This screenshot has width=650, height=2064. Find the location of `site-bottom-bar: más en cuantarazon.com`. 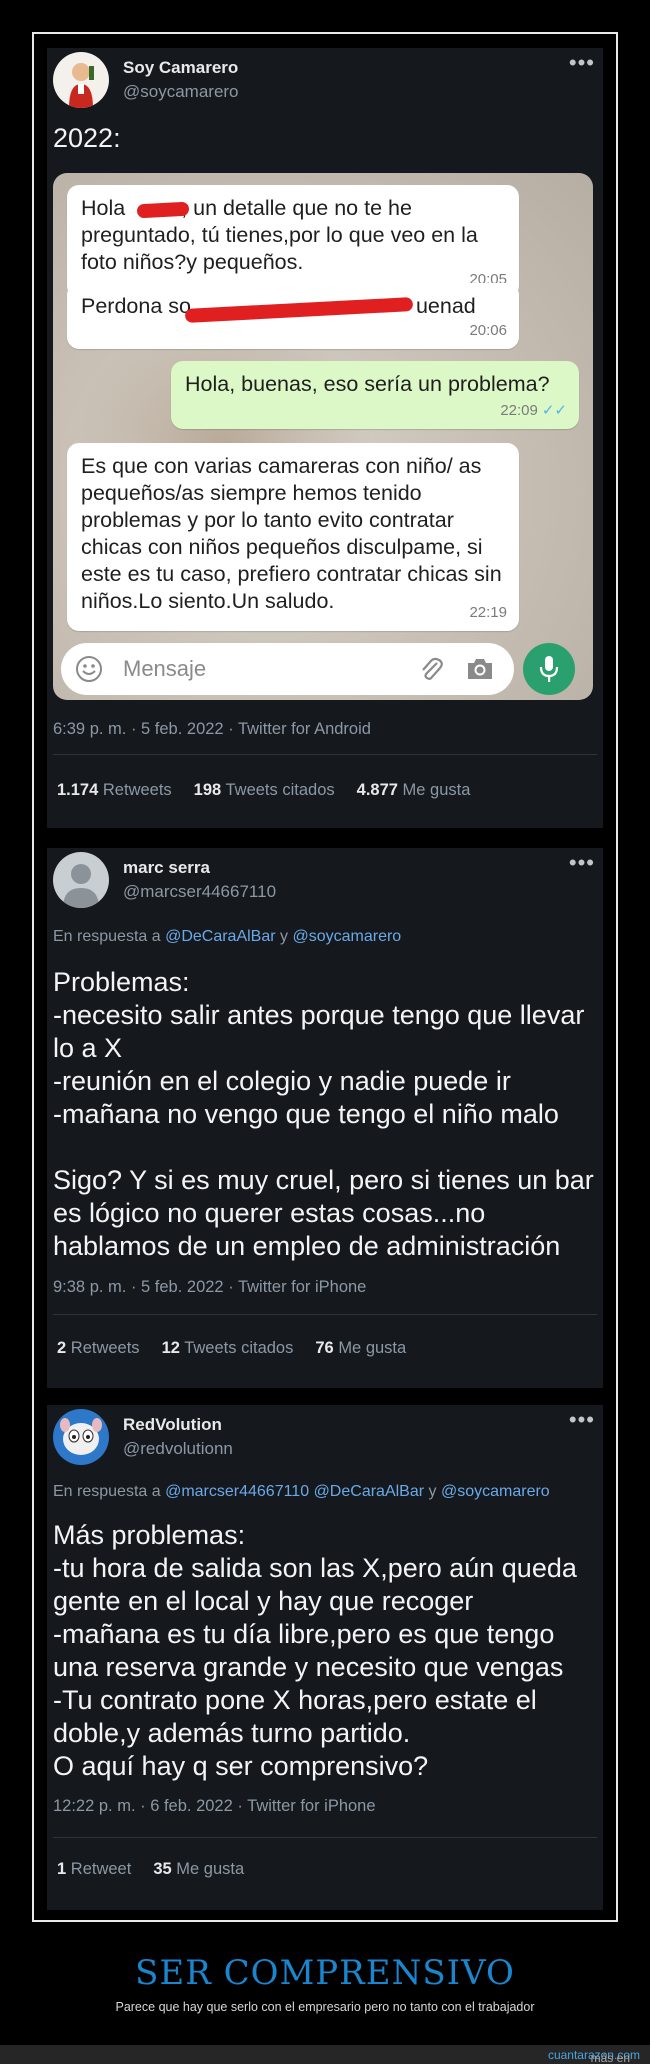

site-bottom-bar: más en cuantarazon.com is located at coordinates (325, 2054).